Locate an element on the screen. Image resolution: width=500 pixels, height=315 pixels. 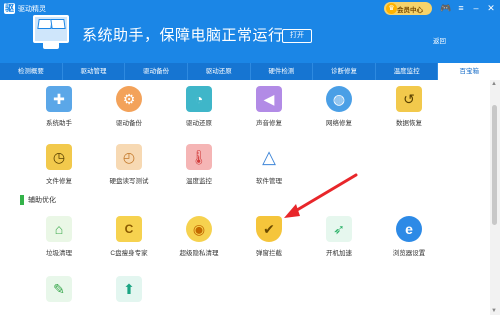
app-title: 驱 驱动精灵 is located at coordinates (25, 8).